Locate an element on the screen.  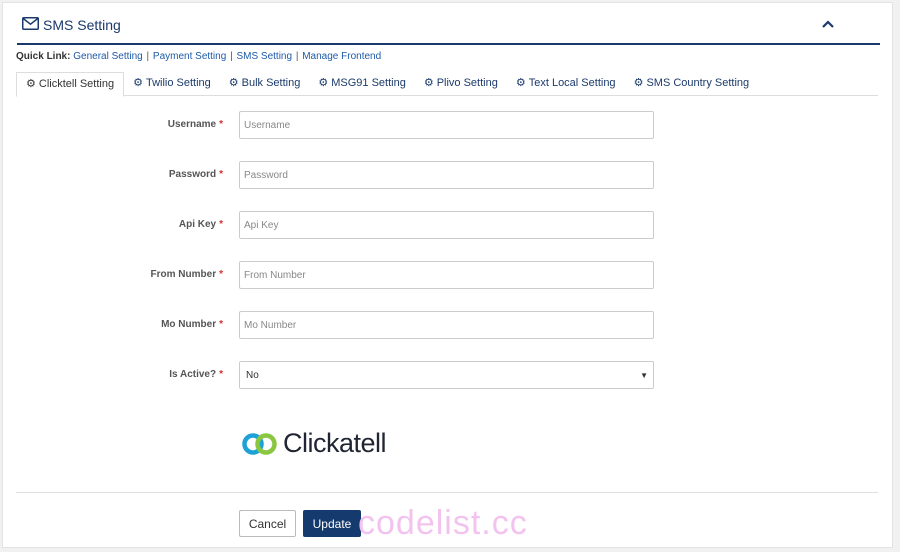
is-active-row: Is Active? * No ▼ is located at coordinates (450, 375).